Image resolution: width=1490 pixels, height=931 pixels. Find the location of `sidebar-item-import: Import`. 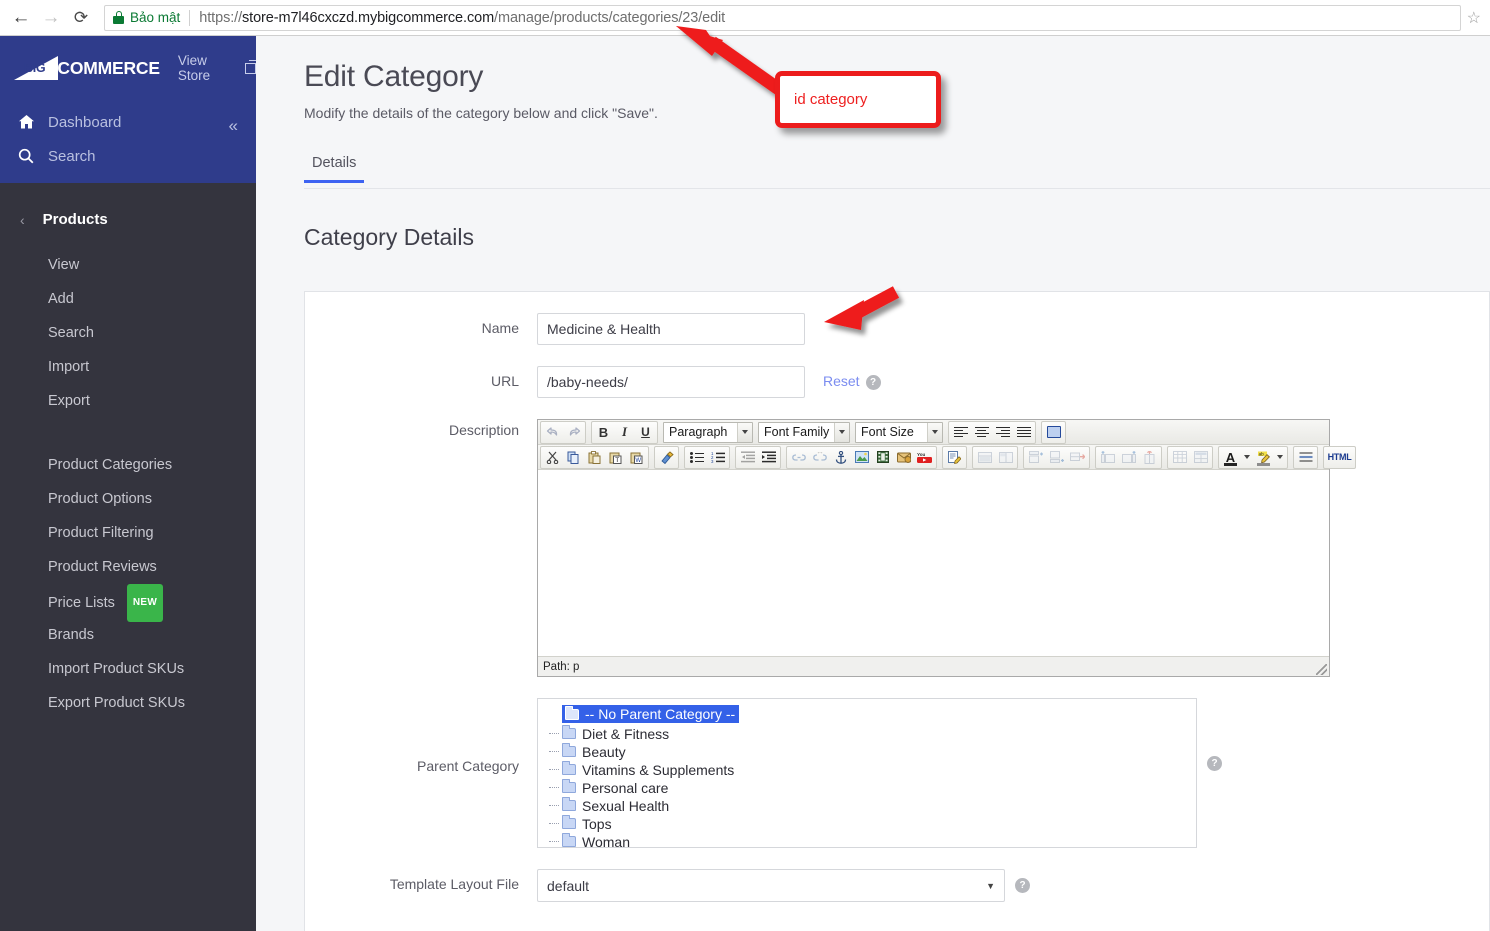

sidebar-item-import: Import is located at coordinates (128, 367).